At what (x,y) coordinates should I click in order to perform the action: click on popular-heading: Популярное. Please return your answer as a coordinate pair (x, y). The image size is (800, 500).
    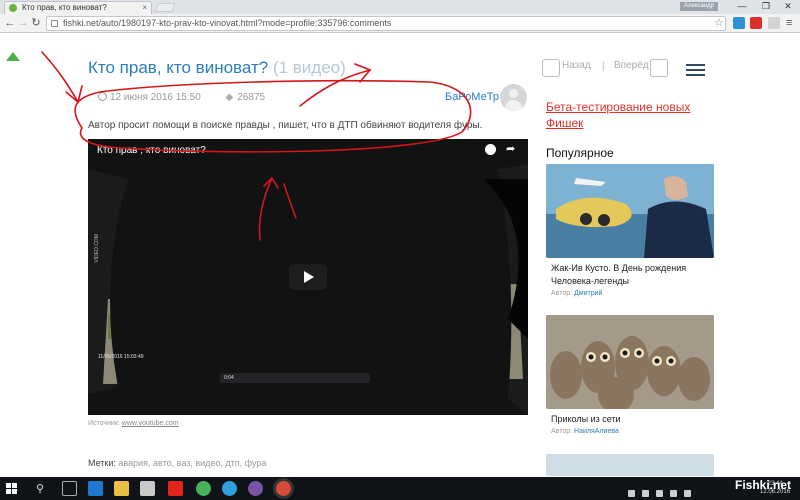
    Looking at the image, I should click on (580, 153).